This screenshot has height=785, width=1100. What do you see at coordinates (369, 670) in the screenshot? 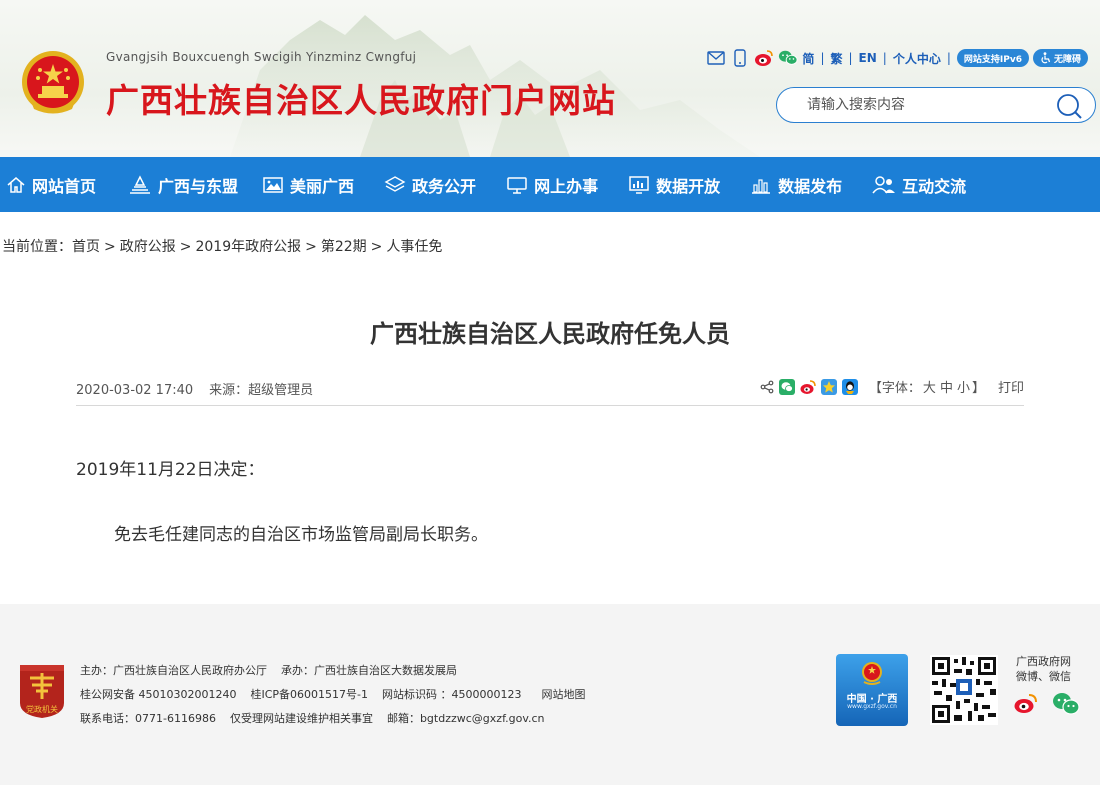
I see `footer-organizer: 承办：广西壮族自治区大数据发展局` at bounding box center [369, 670].